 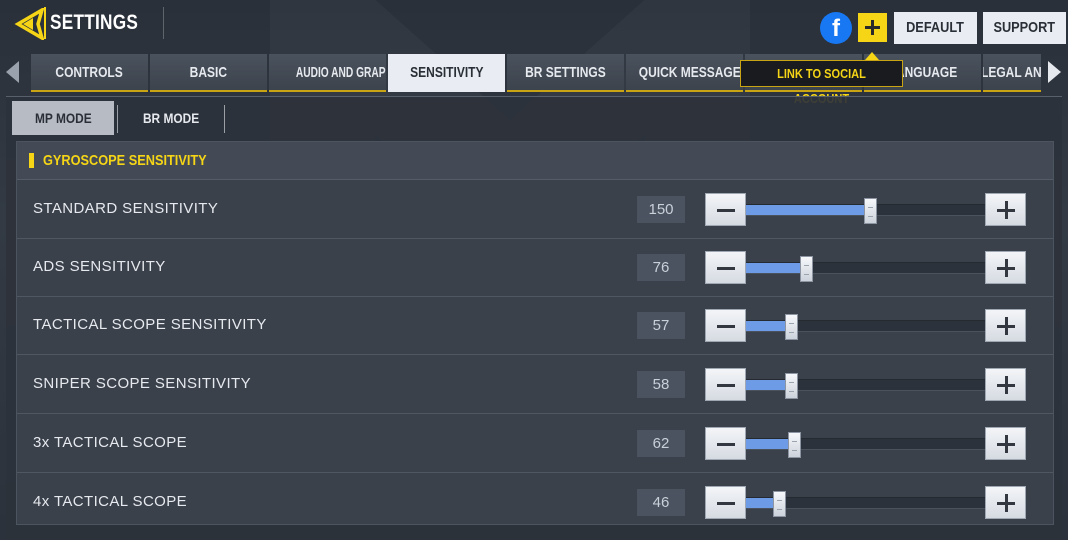 I want to click on setting-value: 150, so click(x=661, y=209).